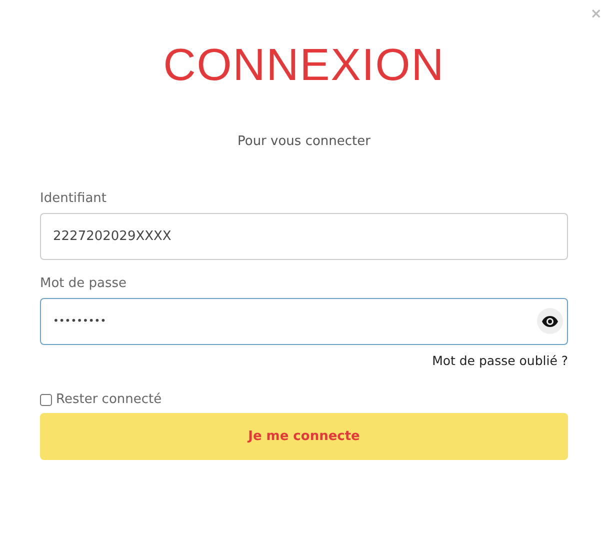 Image resolution: width=610 pixels, height=558 pixels. What do you see at coordinates (109, 399) in the screenshot?
I see `checkbox-label: Rester connecté` at bounding box center [109, 399].